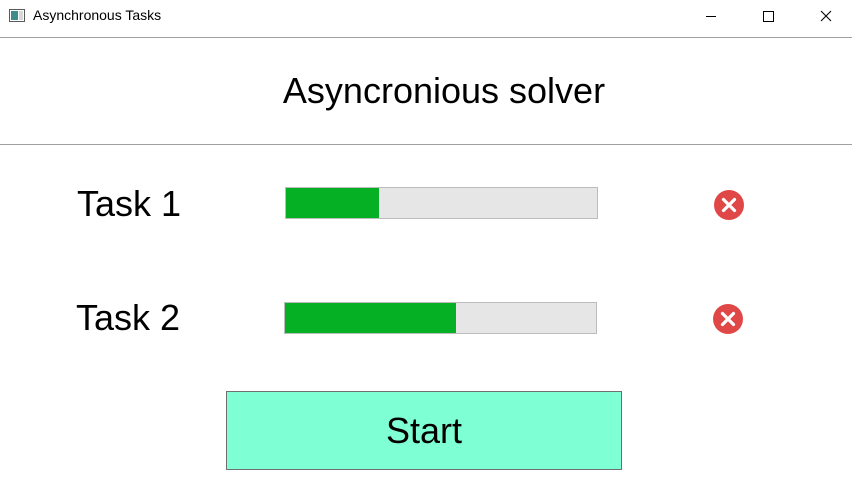 The height and width of the screenshot is (485, 852). I want to click on minimize-button, so click(711, 15).